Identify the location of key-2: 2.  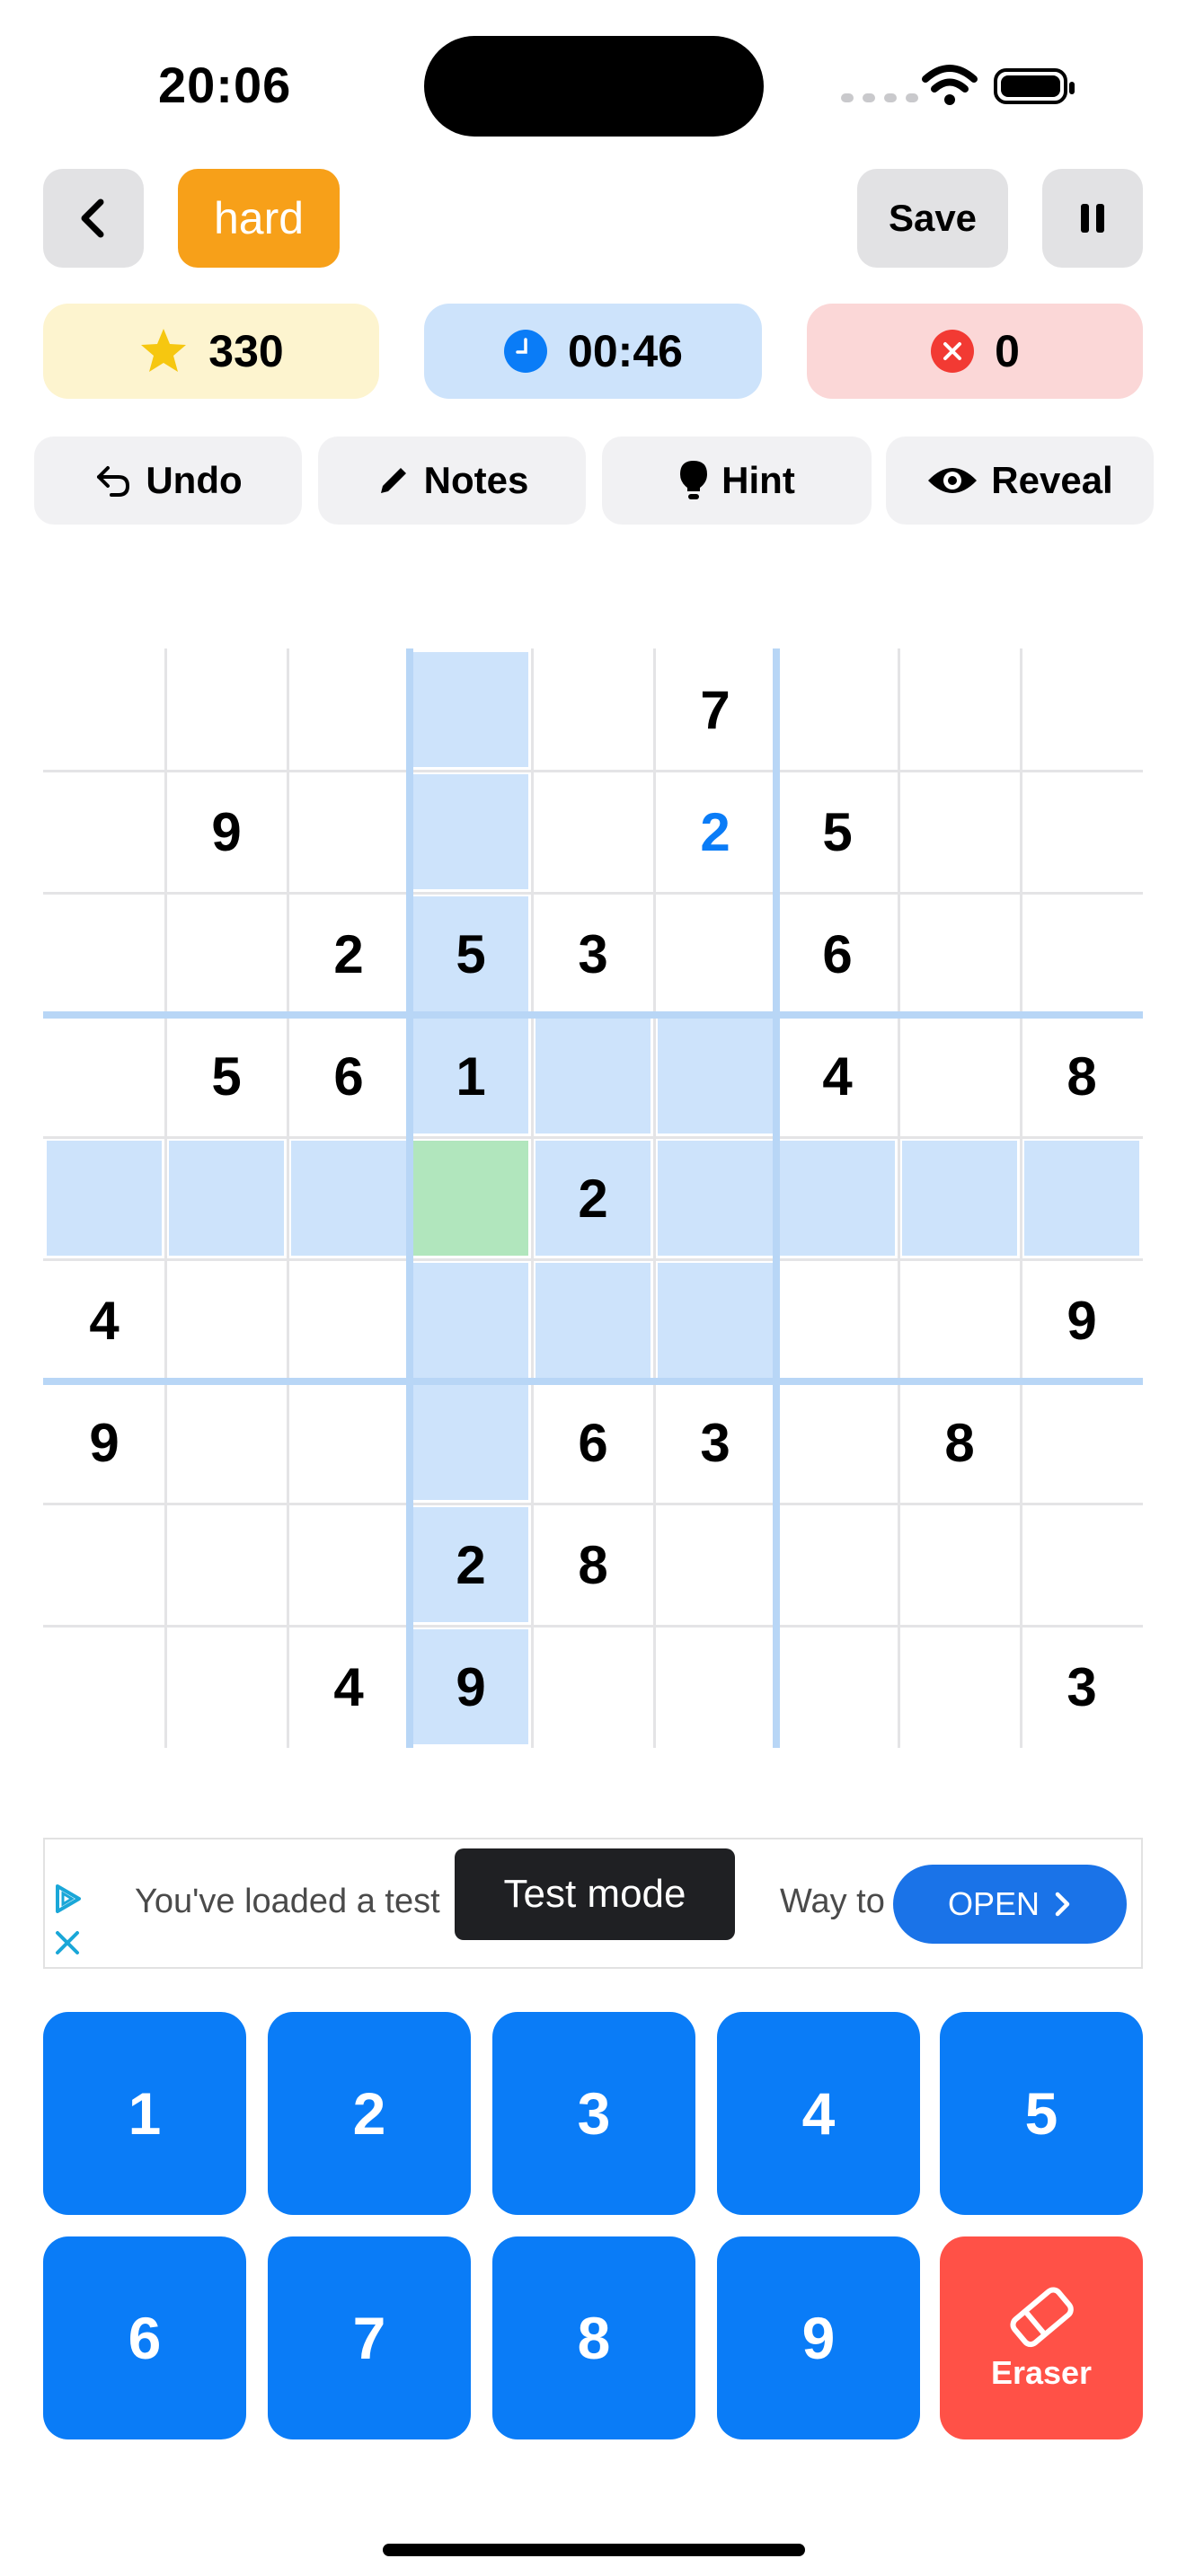
(369, 2113).